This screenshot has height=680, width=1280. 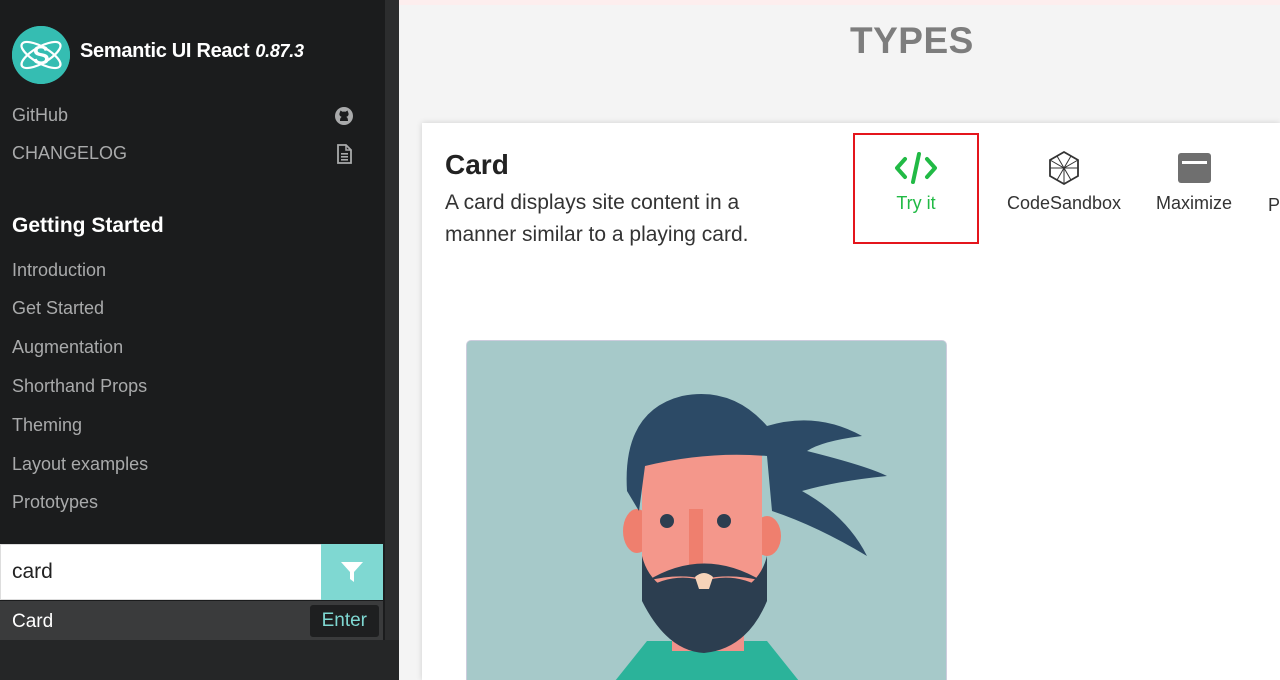 I want to click on code-icon, so click(x=916, y=168).